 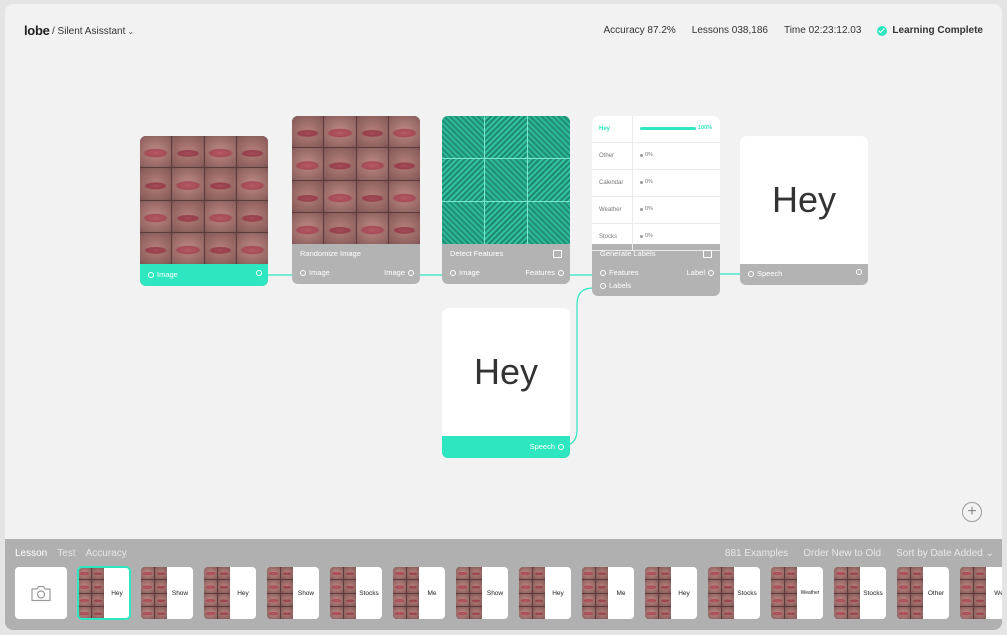 I want to click on example-thumbnail: Weather, so click(x=797, y=593).